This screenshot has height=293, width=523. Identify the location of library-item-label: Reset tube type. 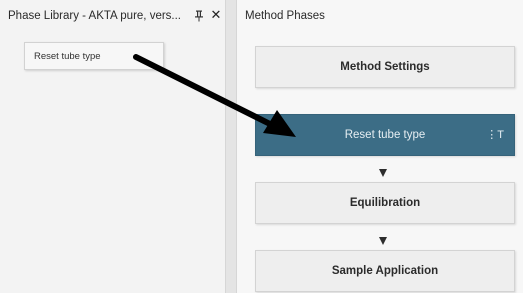
(67, 56).